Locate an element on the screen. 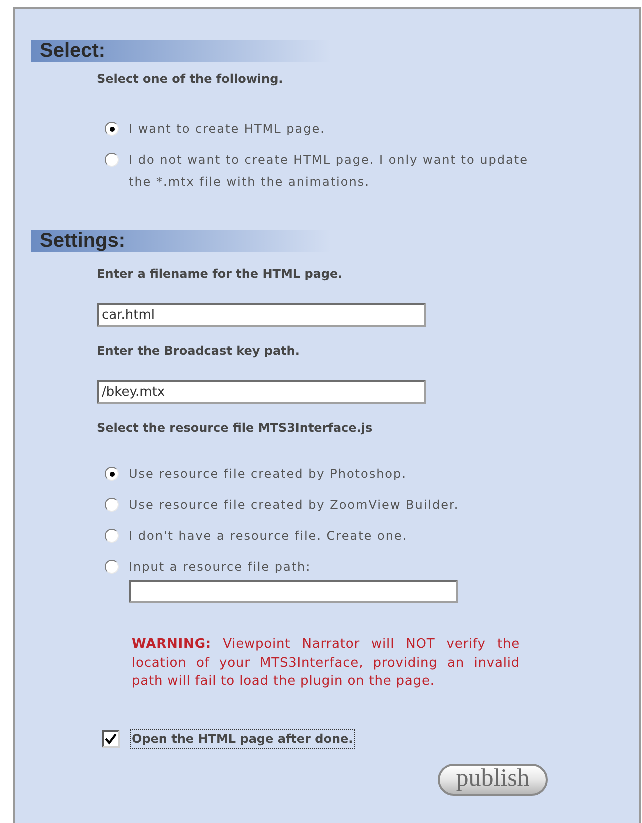 The height and width of the screenshot is (823, 642). checkbox-label: Open the HTML page after done. is located at coordinates (243, 738).